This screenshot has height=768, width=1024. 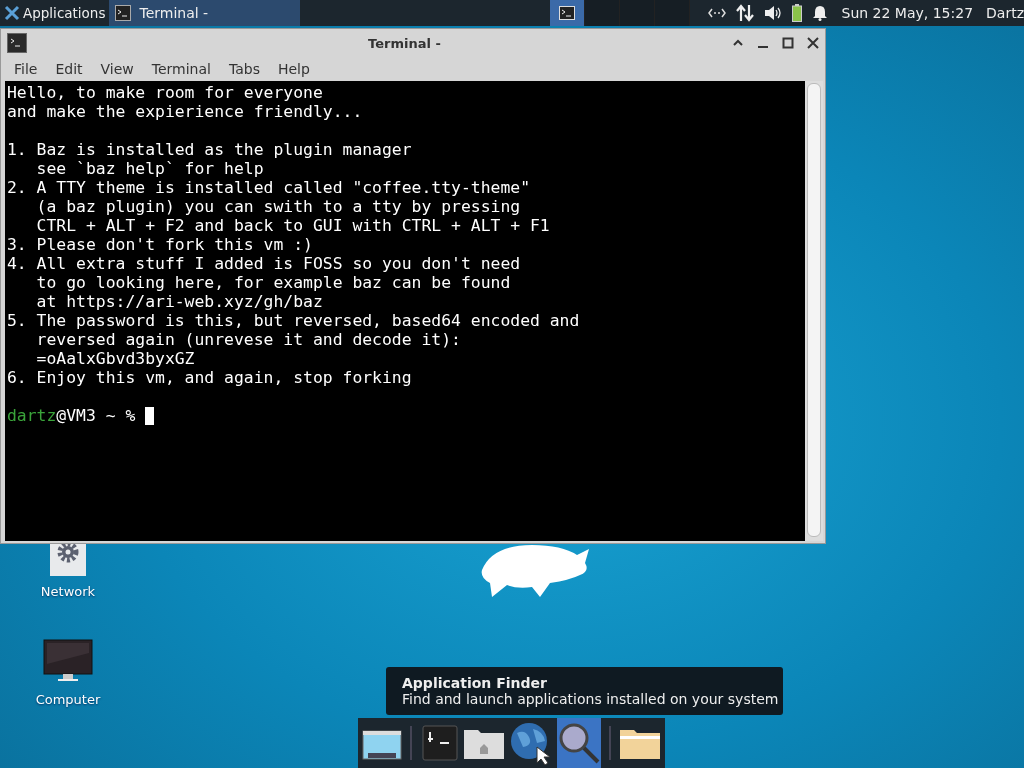 I want to click on terminal-line: at https://ari-web.xyz/gh/baz, so click(x=179, y=301).